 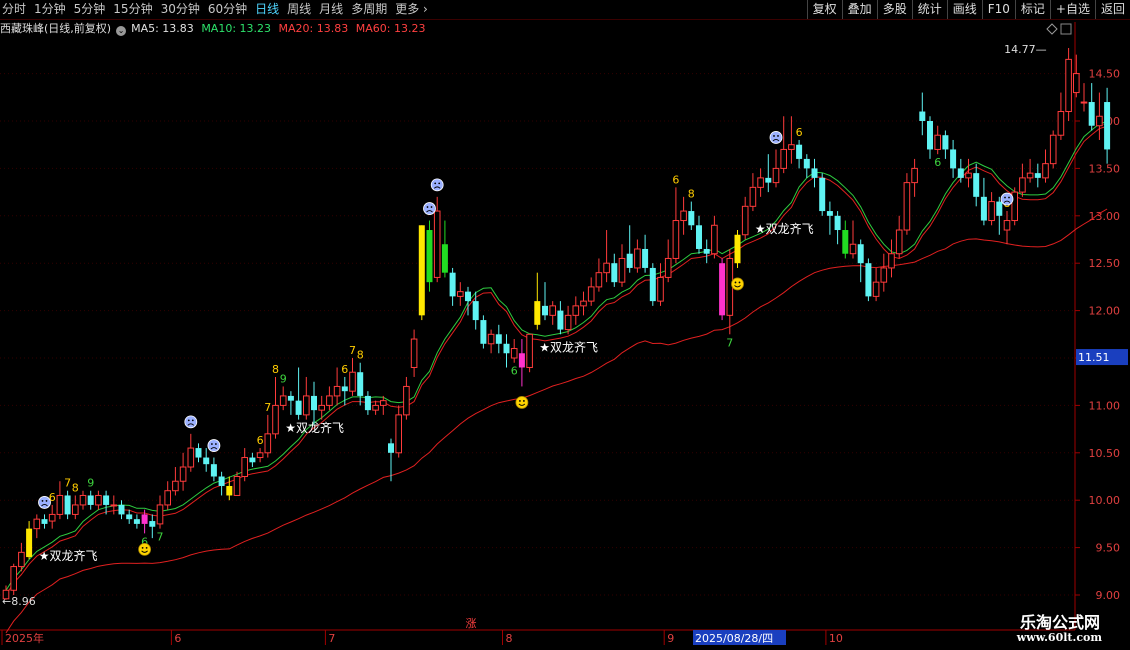 What do you see at coordinates (160, 537) in the screenshot?
I see `count-marker: 7` at bounding box center [160, 537].